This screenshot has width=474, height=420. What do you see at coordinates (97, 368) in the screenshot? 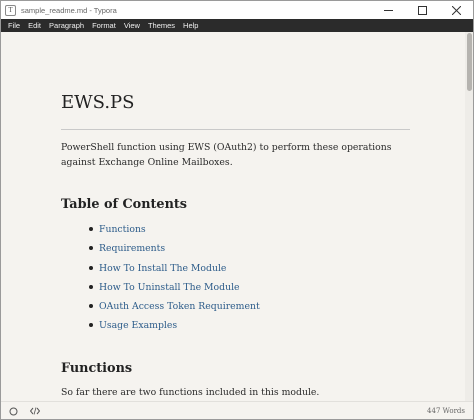
I see `functions-heading: Functions` at bounding box center [97, 368].